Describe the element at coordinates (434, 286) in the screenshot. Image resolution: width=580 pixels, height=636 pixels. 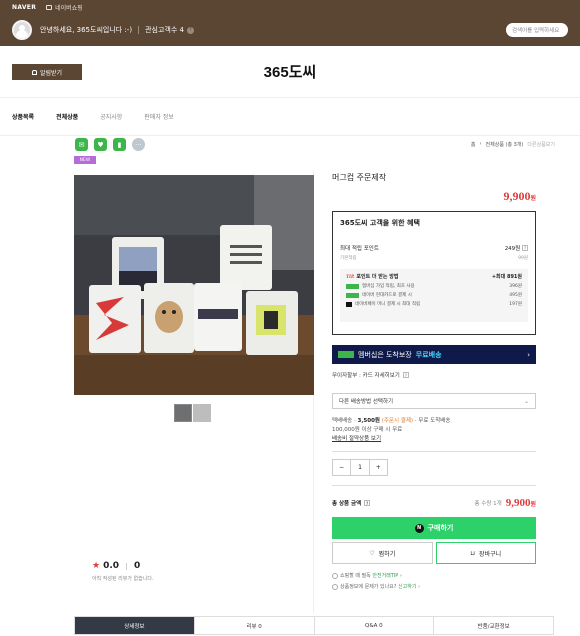
I see `tip-row: 멤버십 가입 적립, 최초 사용 396원` at that location.